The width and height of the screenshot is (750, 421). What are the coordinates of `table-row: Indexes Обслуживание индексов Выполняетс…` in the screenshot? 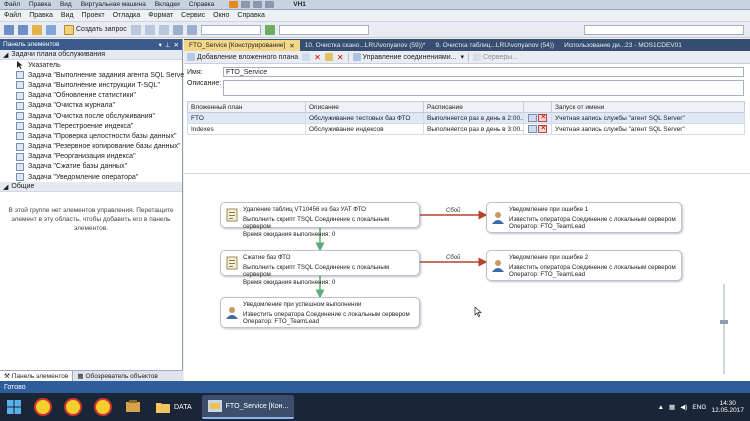 It's located at (466, 129).